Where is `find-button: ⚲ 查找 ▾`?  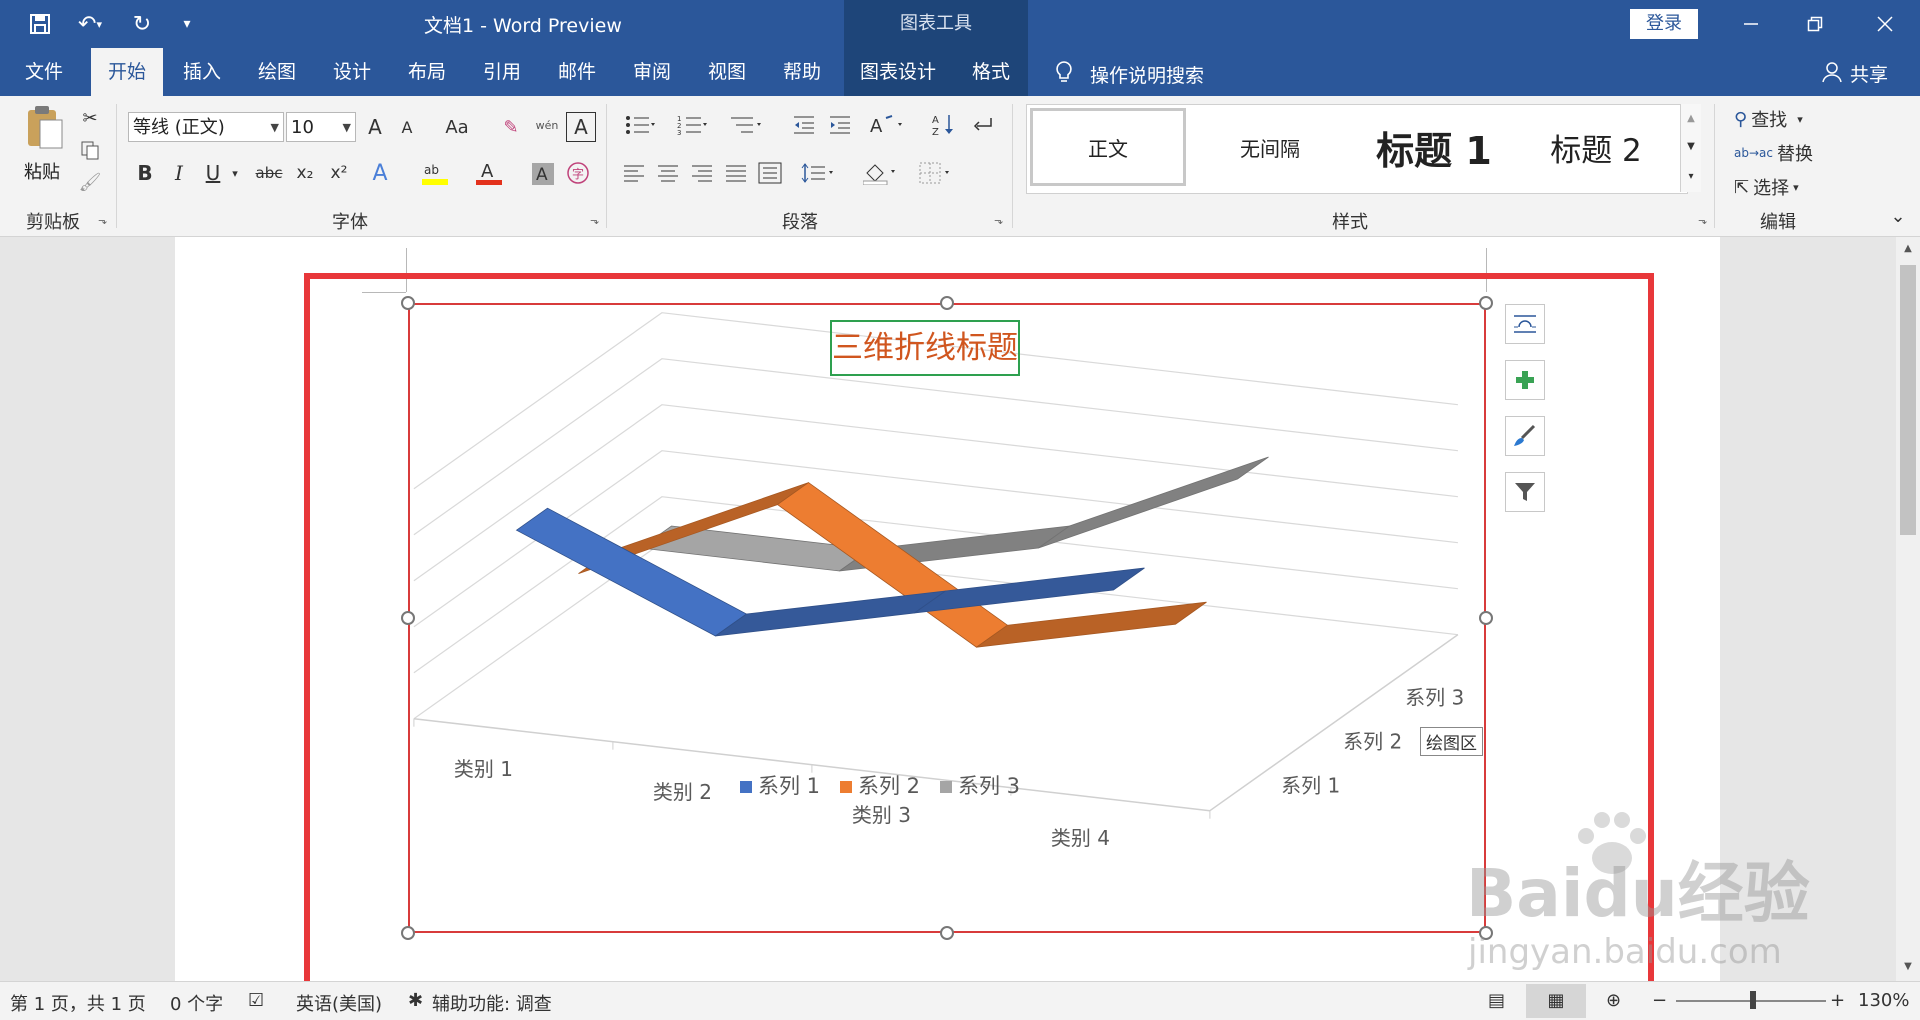 find-button: ⚲ 查找 ▾ is located at coordinates (1768, 119).